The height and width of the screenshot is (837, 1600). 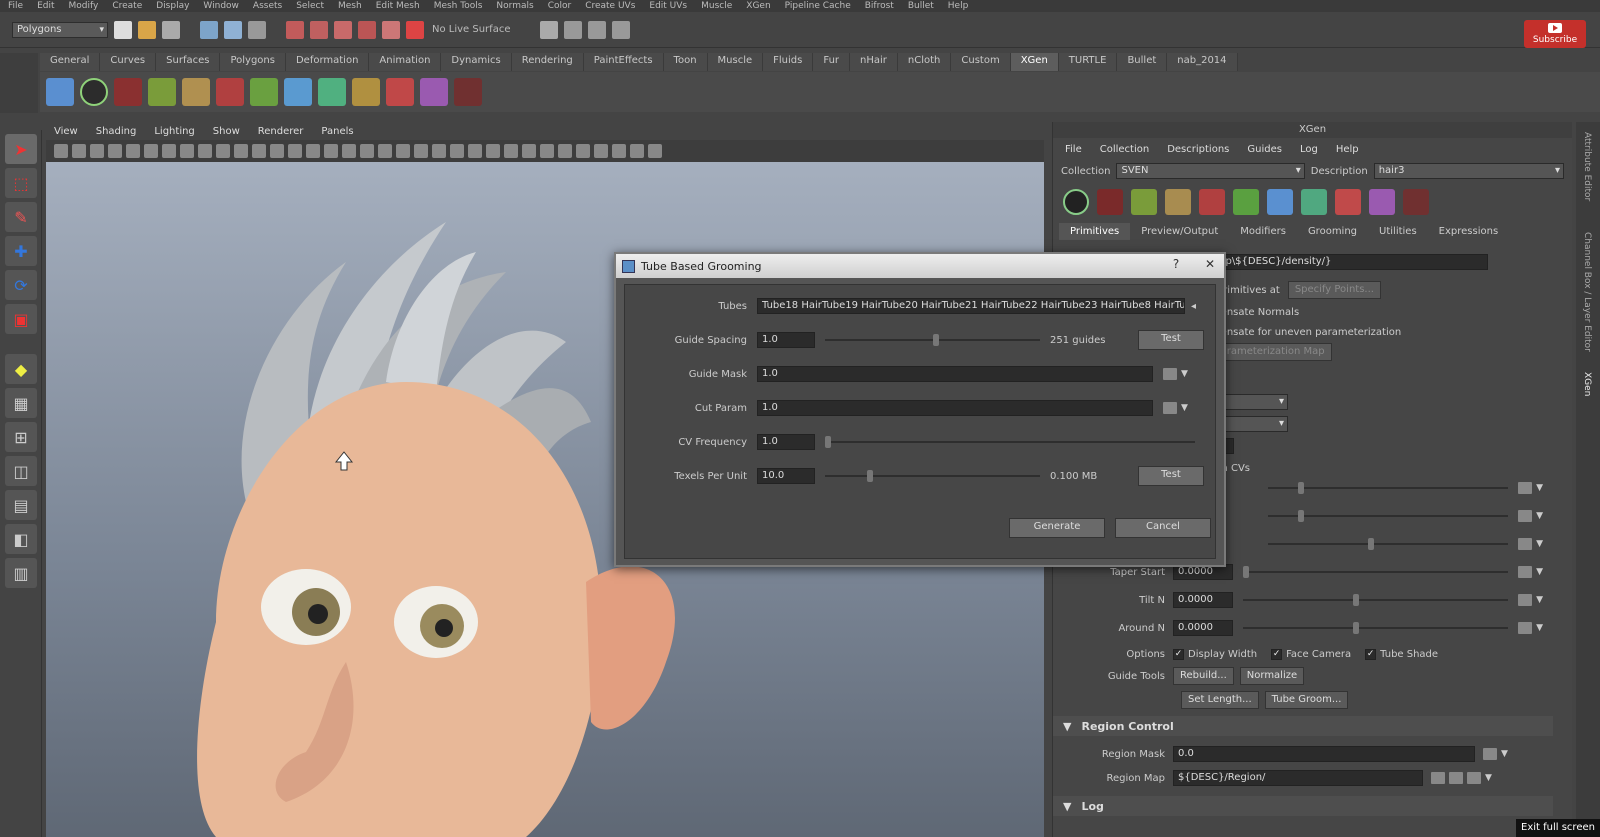 What do you see at coordinates (1558, 828) in the screenshot?
I see `exit-fullscreen-button: Exit full screen` at bounding box center [1558, 828].